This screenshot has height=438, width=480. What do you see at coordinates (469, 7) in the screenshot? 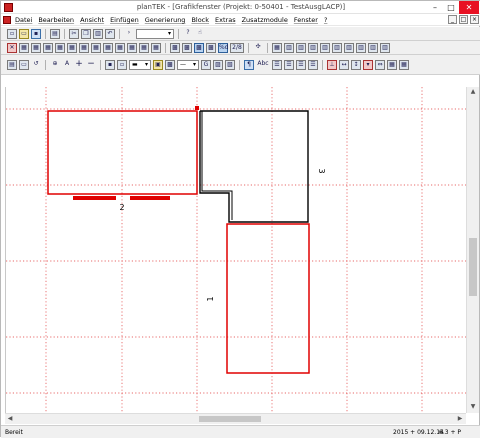
I see `close-button: ✕` at bounding box center [469, 7].